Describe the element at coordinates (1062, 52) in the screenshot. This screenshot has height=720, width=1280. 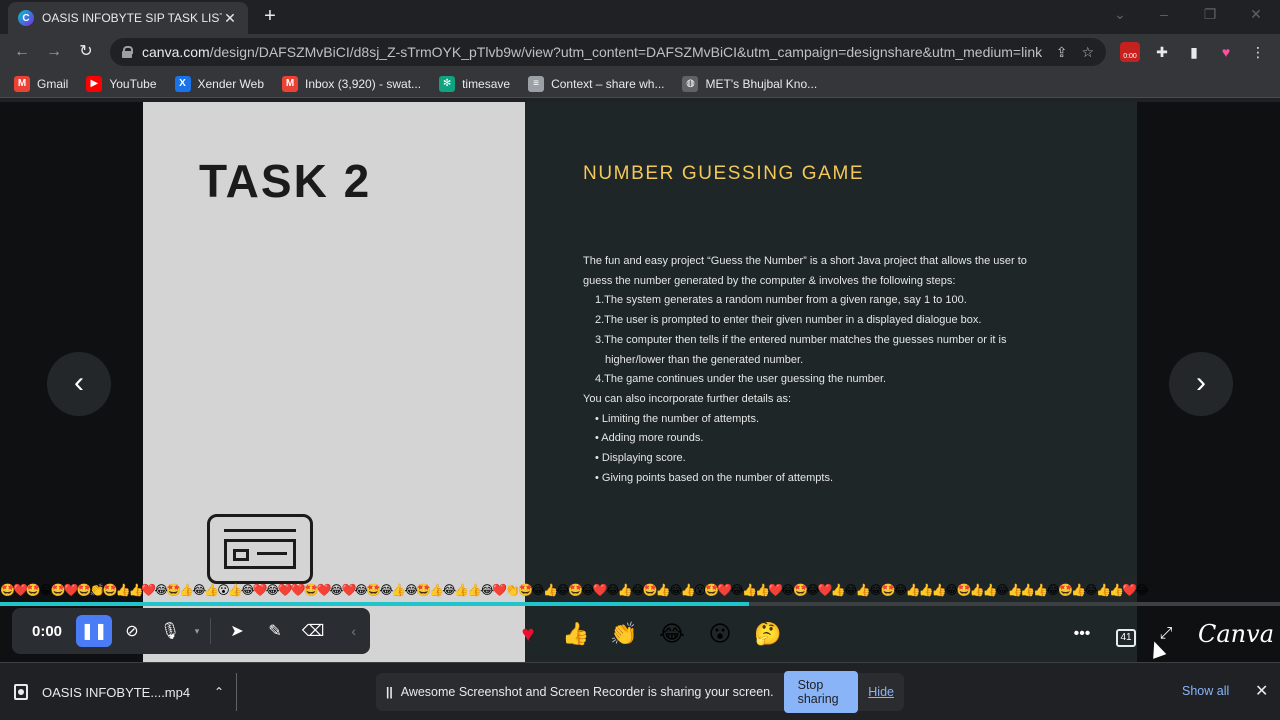
I see `share-icon: ⇪` at that location.